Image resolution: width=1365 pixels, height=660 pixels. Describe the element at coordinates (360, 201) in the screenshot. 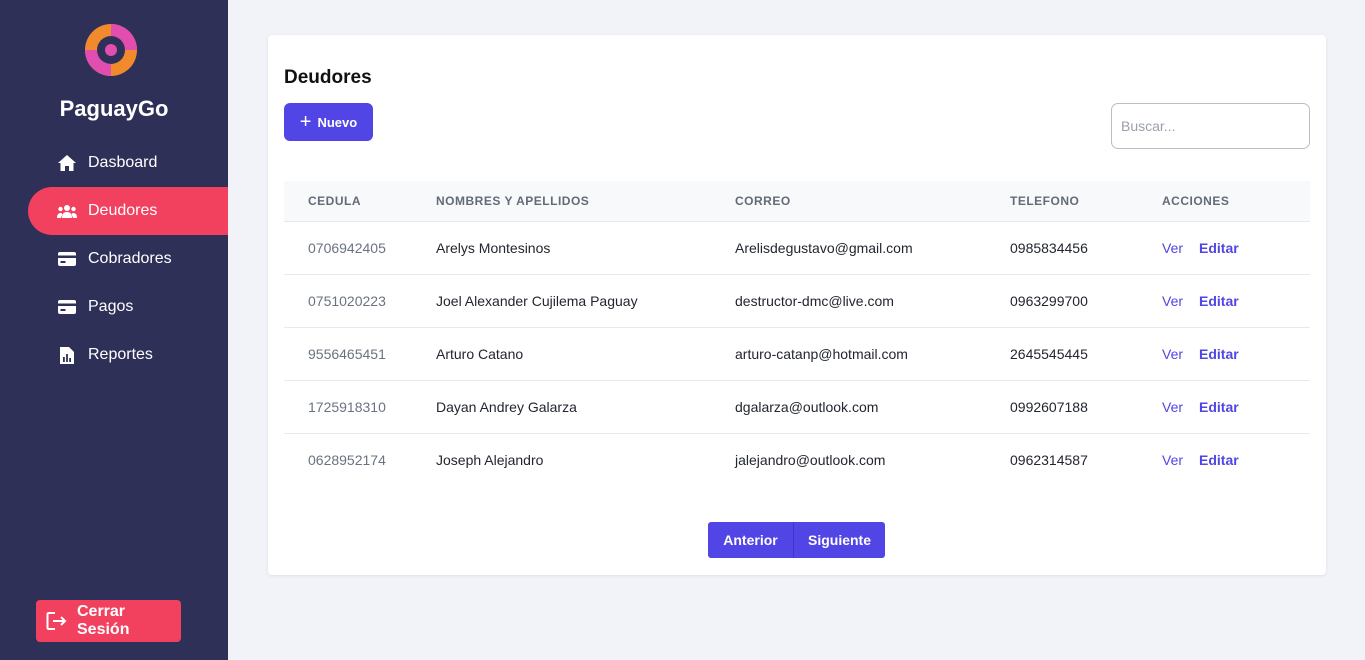

I see `column-header-cedula: CEDULA` at that location.